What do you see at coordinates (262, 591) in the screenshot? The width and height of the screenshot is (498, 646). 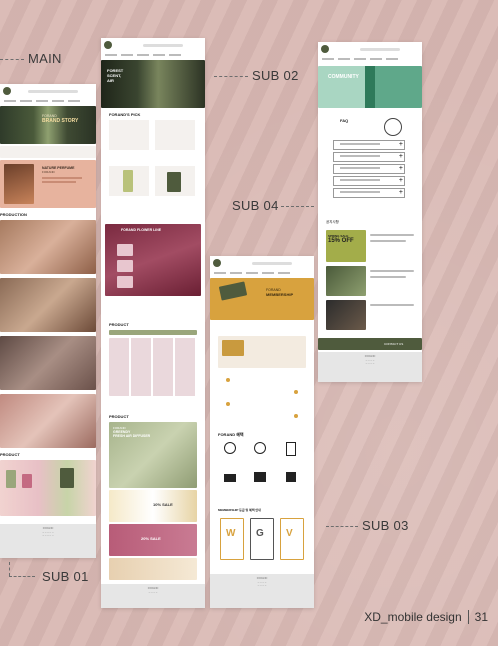 I see `sub03-footer: FORAND -- -- -- -- -- -- -- --` at bounding box center [262, 591].